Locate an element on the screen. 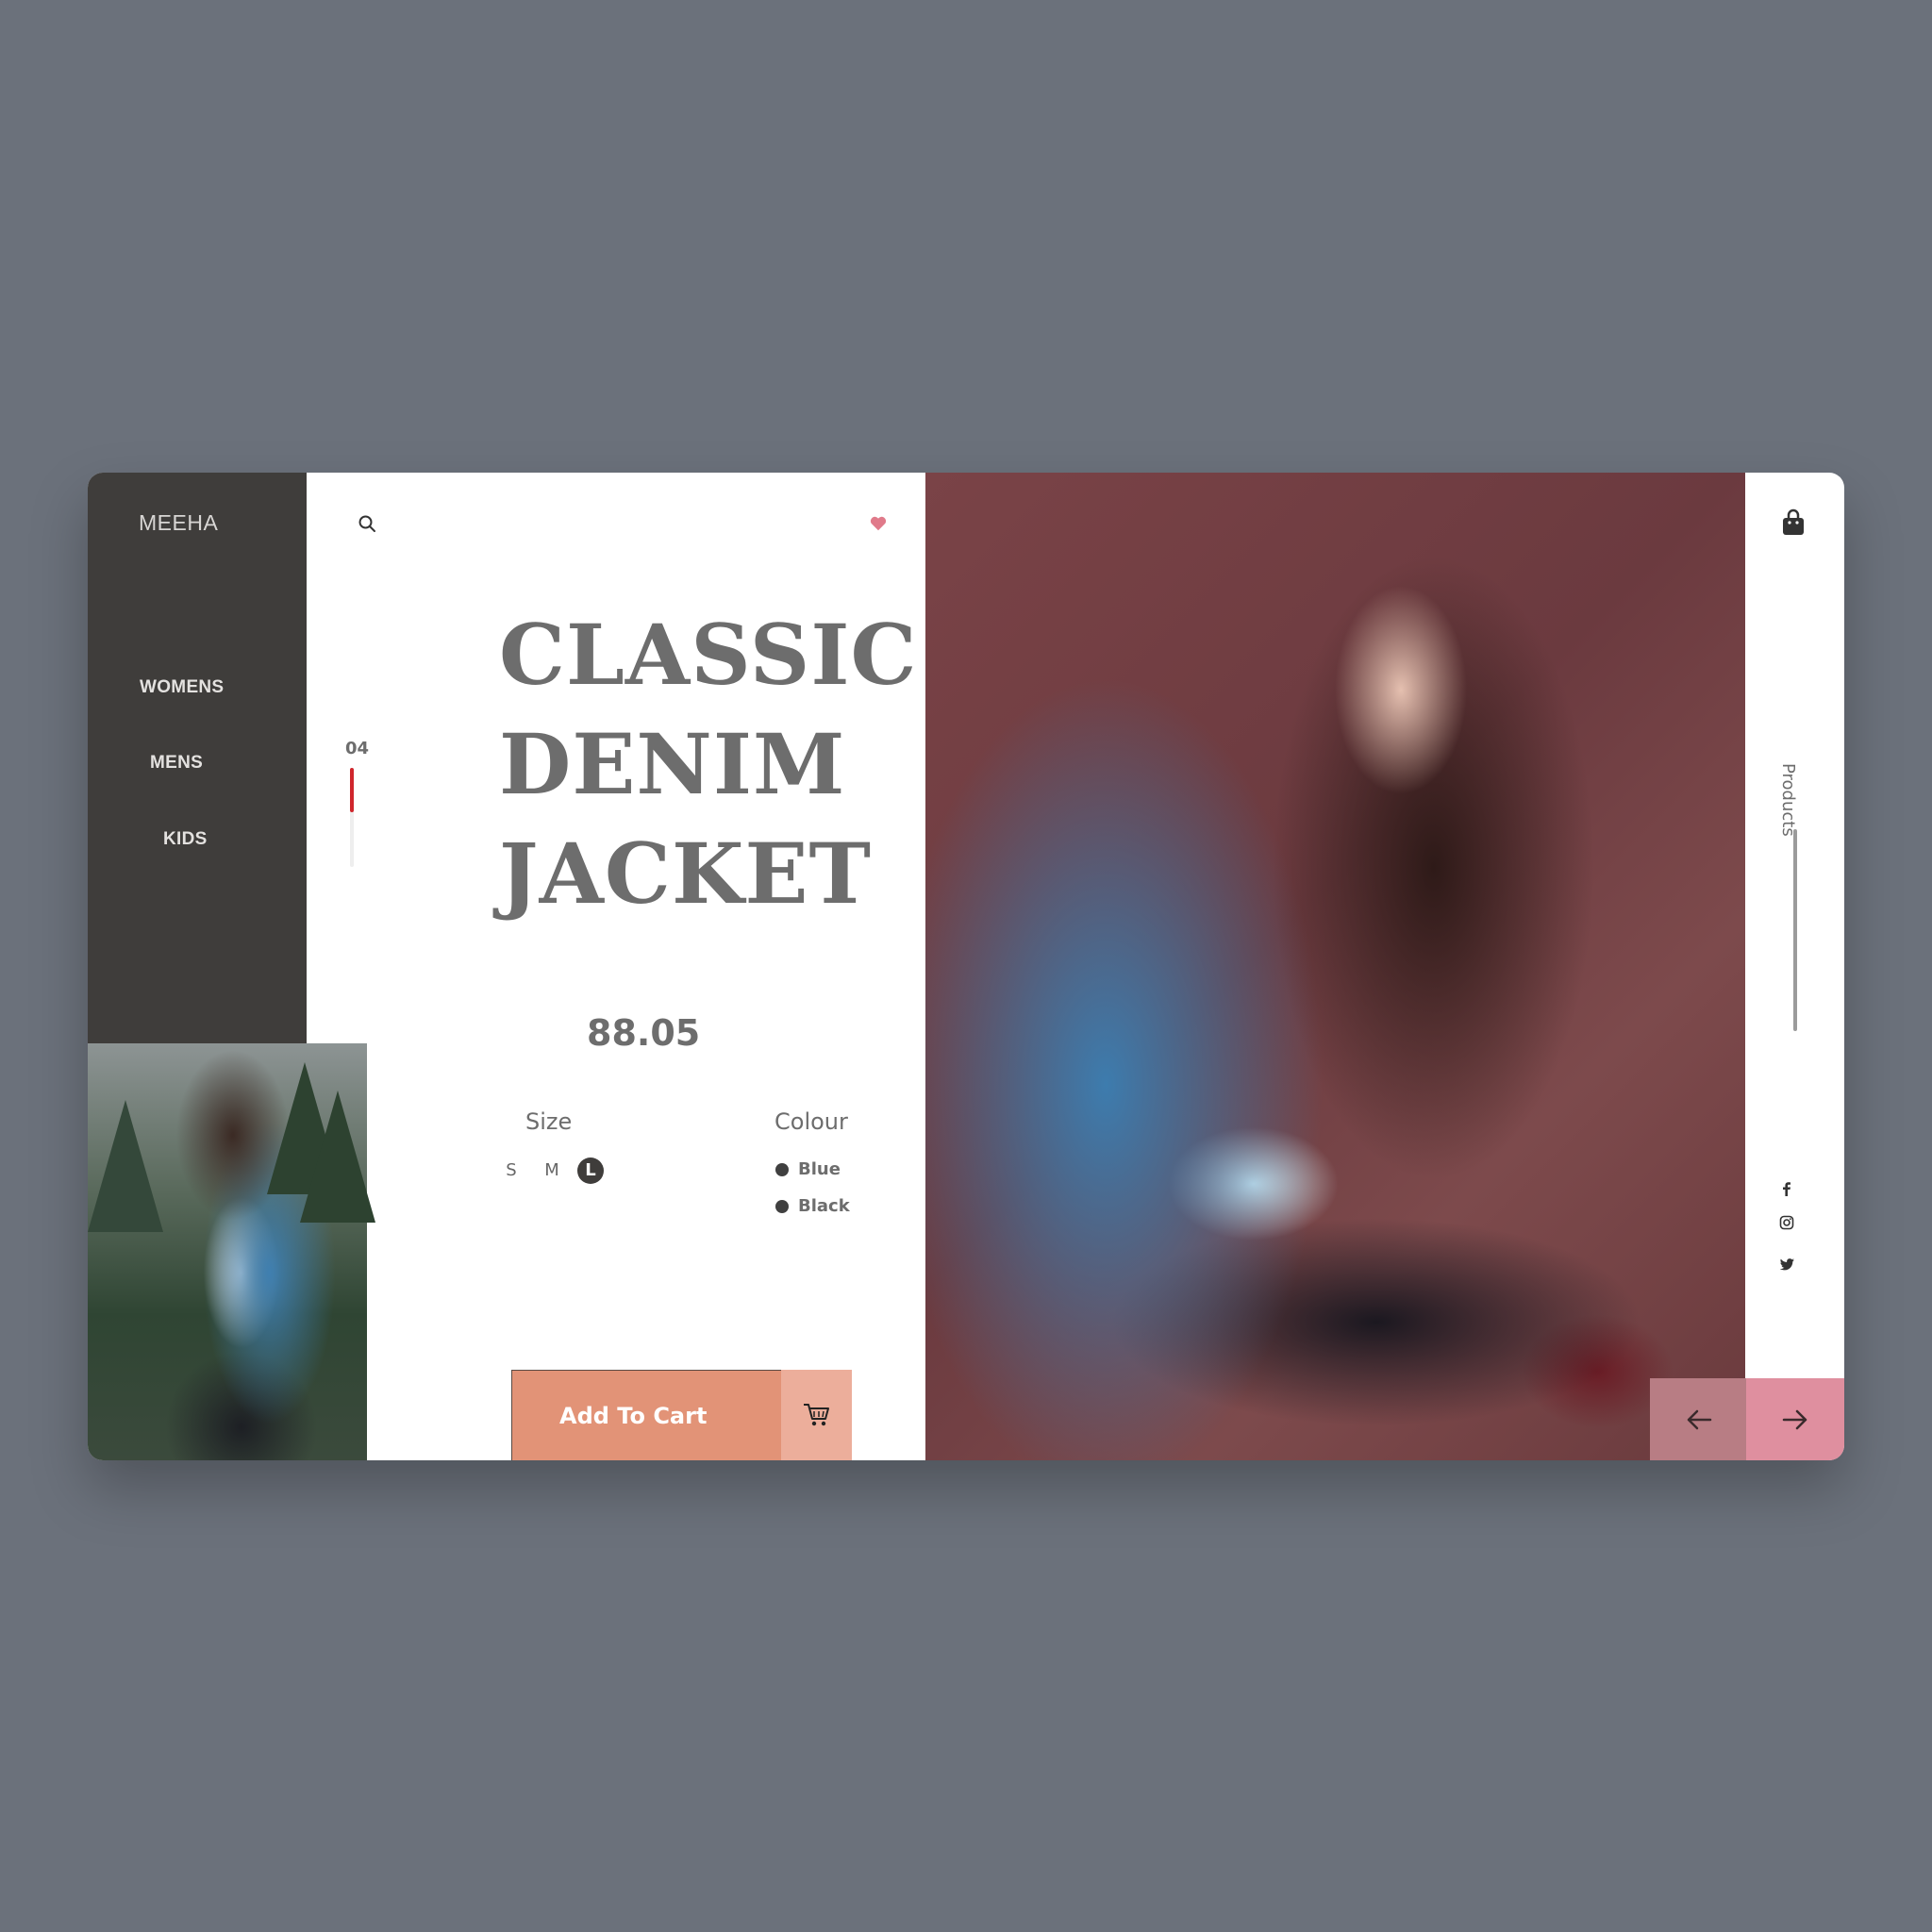 The height and width of the screenshot is (1932, 1932). cart-icon-button is located at coordinates (817, 1415).